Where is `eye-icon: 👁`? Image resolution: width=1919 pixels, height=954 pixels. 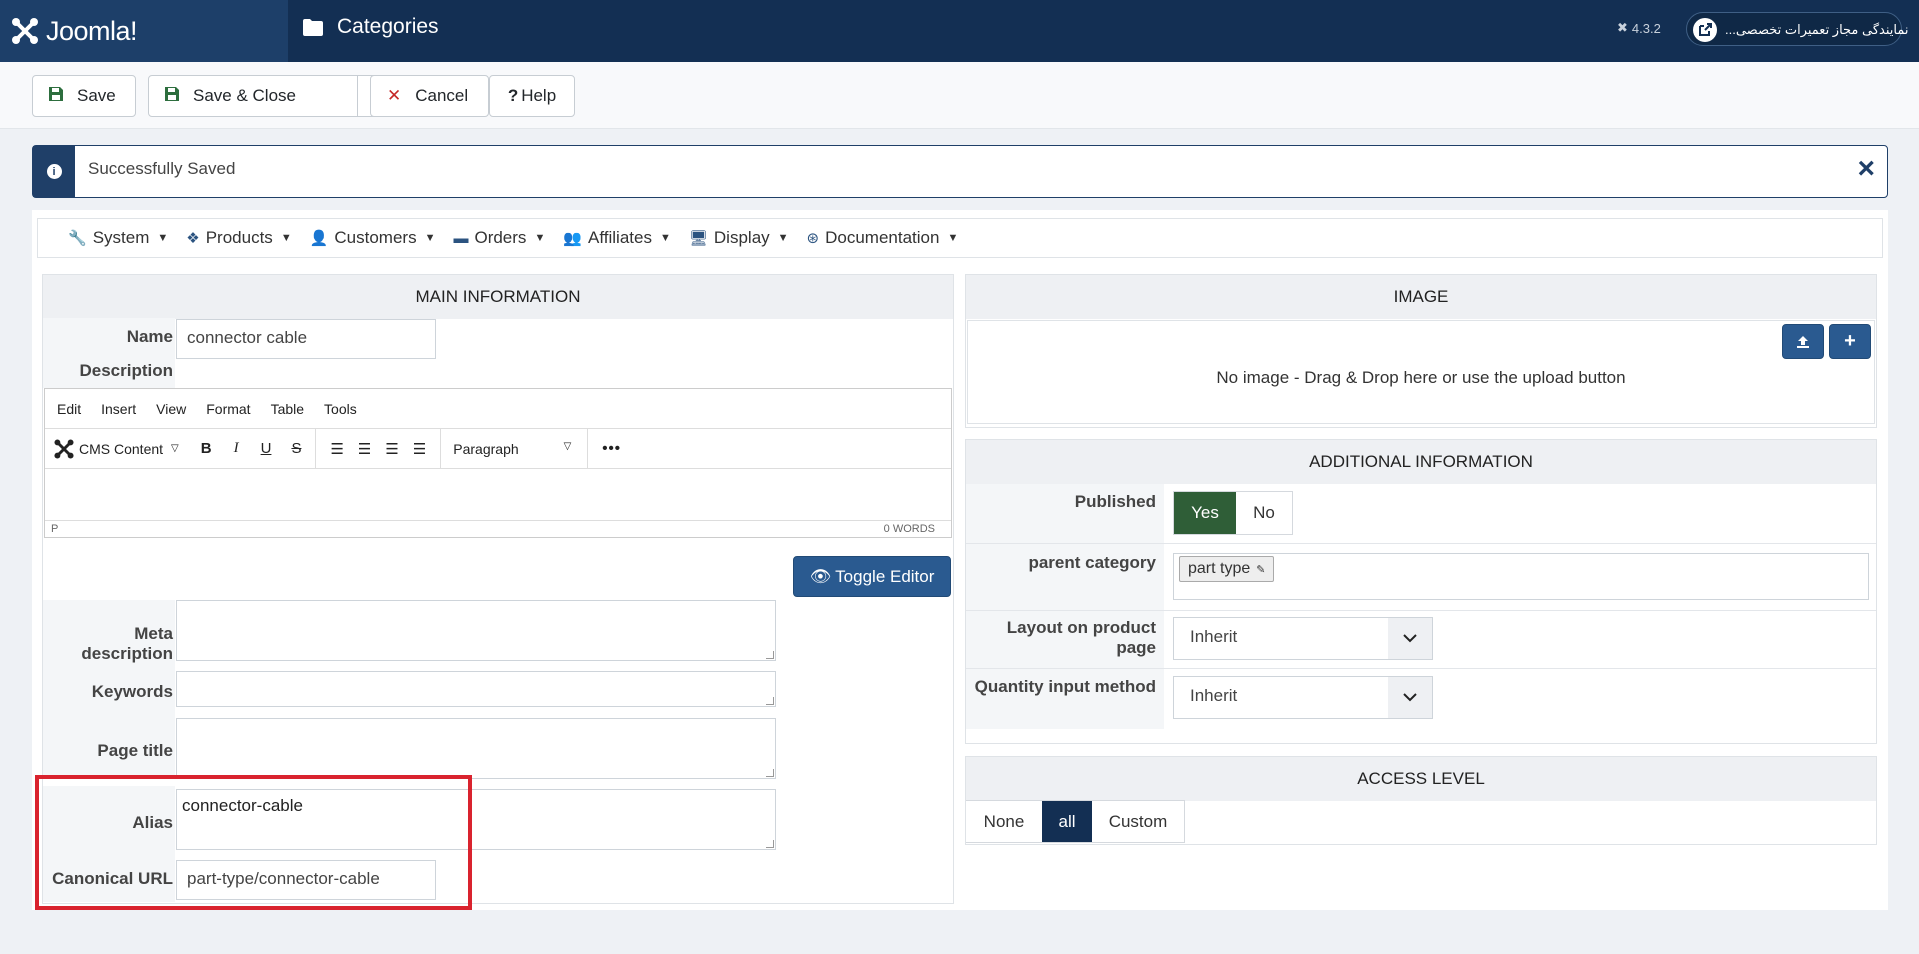 eye-icon: 👁 is located at coordinates (820, 576).